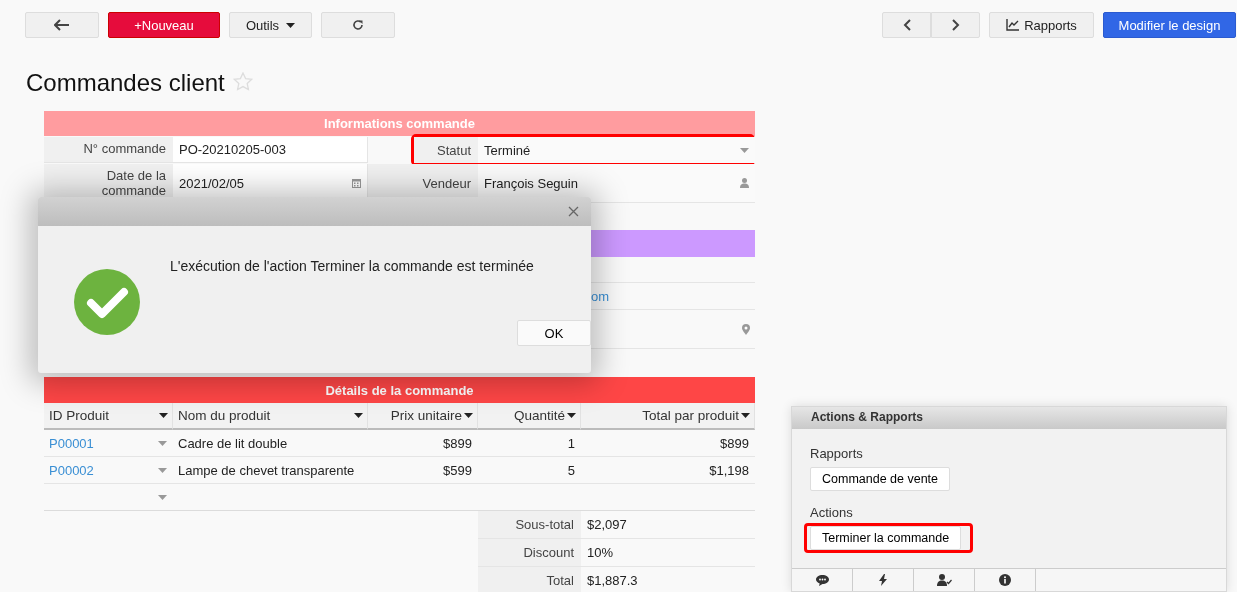 The image size is (1237, 592). I want to click on close-icon, so click(573, 211).